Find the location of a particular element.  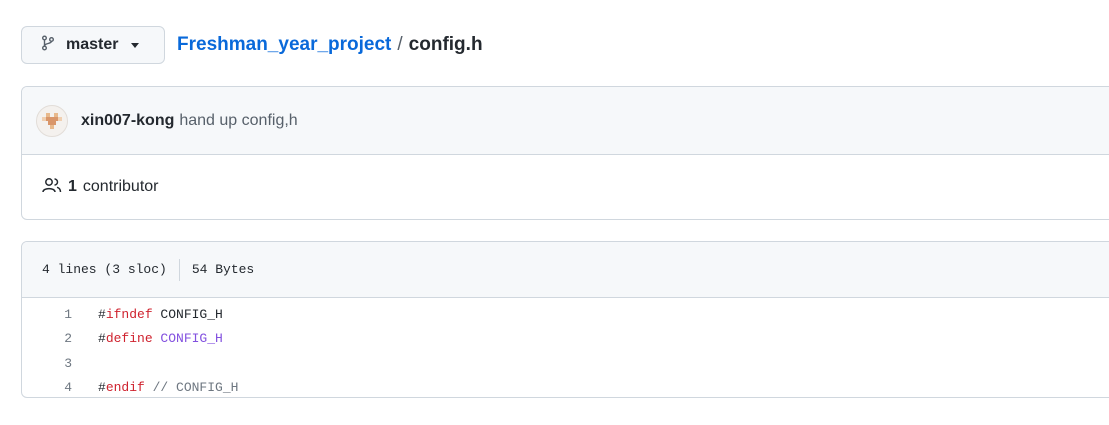

commit-text: xin007-kong hand up config,h is located at coordinates (189, 121).